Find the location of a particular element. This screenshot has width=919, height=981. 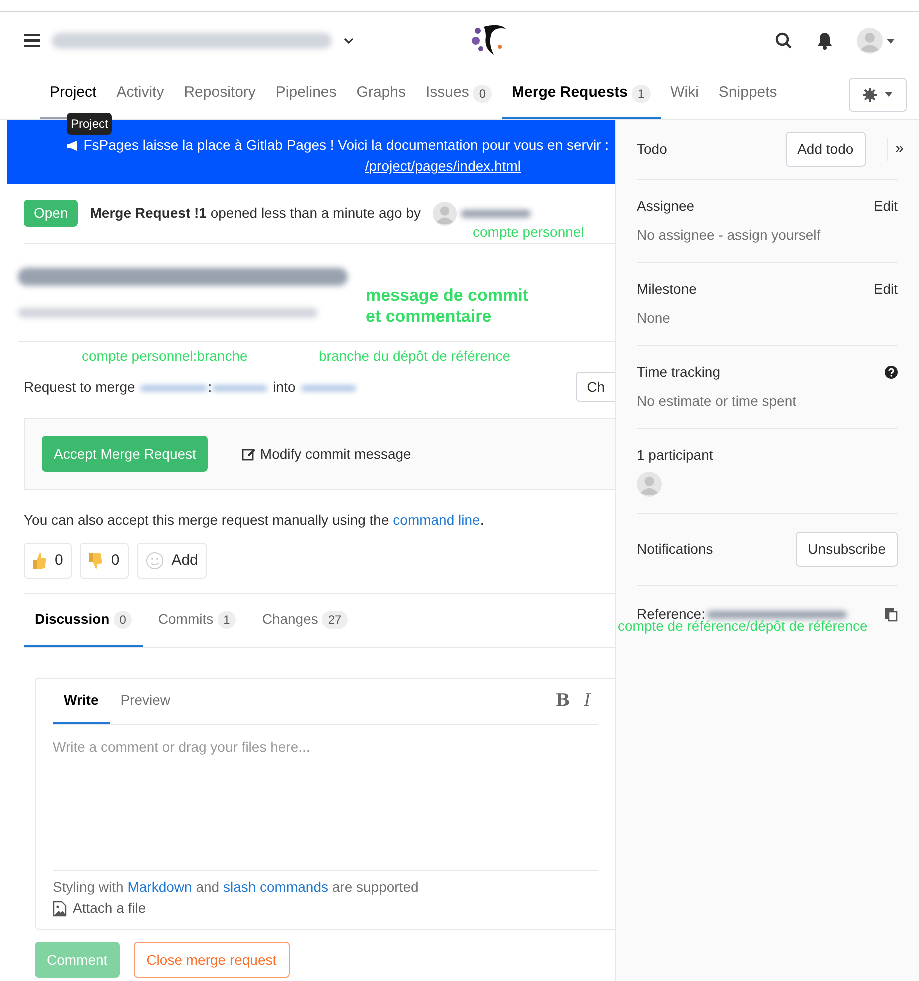

nav-tab: Graphs is located at coordinates (381, 94).